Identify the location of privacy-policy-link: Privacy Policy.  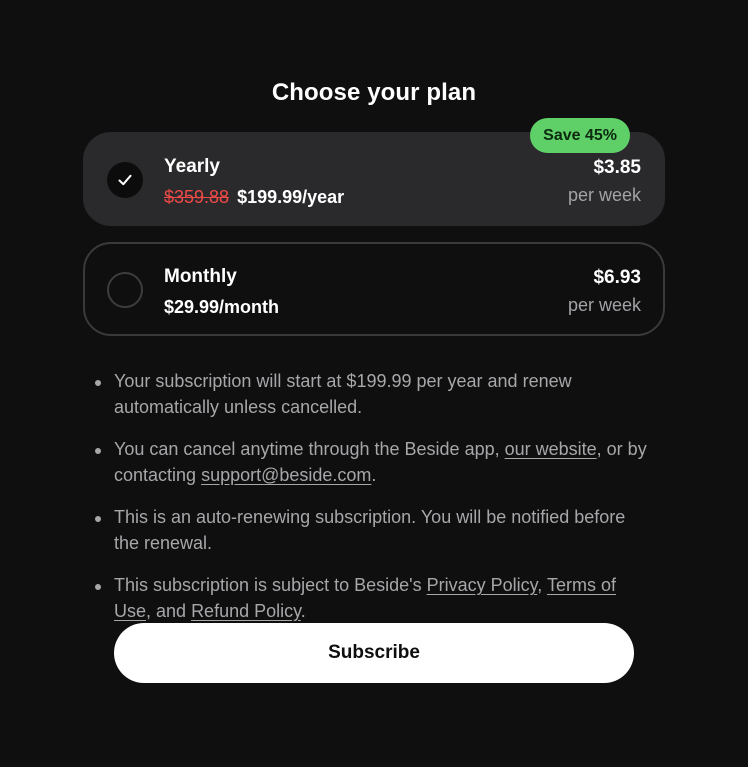
(482, 585).